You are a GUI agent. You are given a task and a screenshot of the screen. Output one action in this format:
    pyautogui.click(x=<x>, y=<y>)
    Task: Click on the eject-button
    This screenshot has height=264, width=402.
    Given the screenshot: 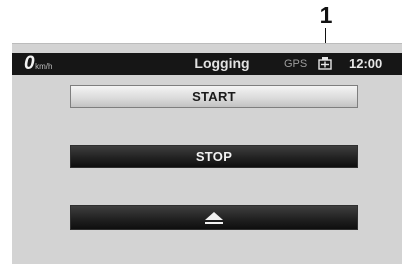 What is the action you would take?
    pyautogui.click(x=214, y=217)
    